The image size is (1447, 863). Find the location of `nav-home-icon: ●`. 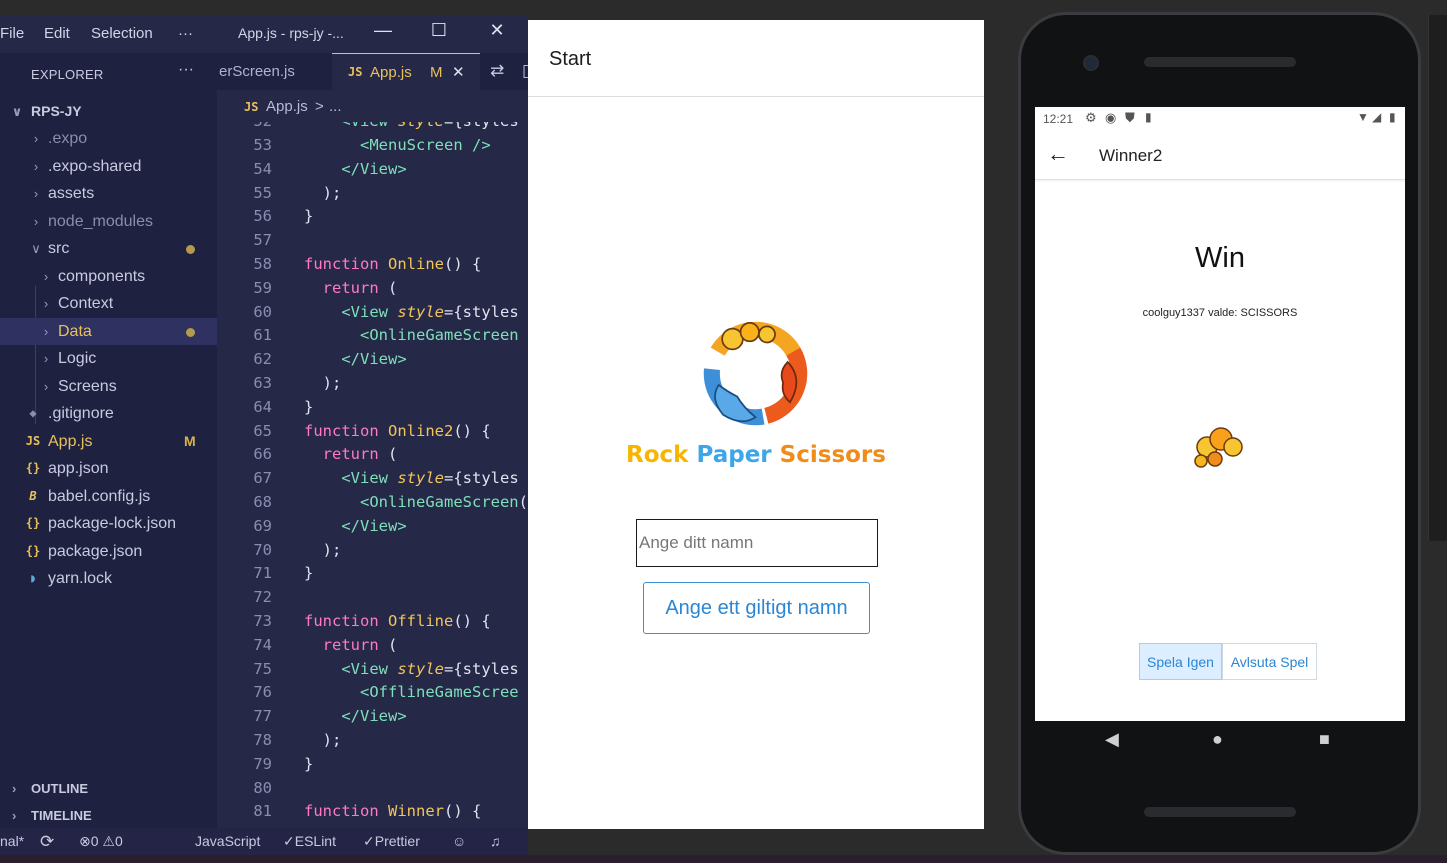

nav-home-icon: ● is located at coordinates (1217, 739).